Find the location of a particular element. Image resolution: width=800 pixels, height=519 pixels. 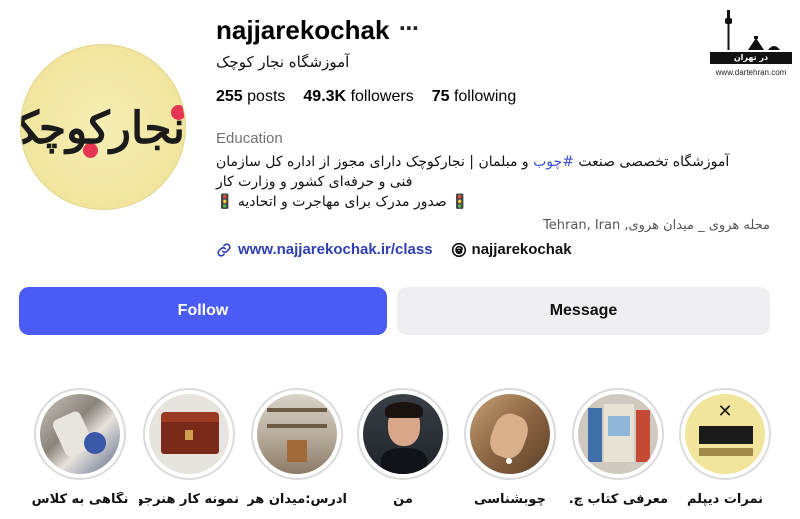

threads-link: najjarekochak is located at coordinates (511, 249).